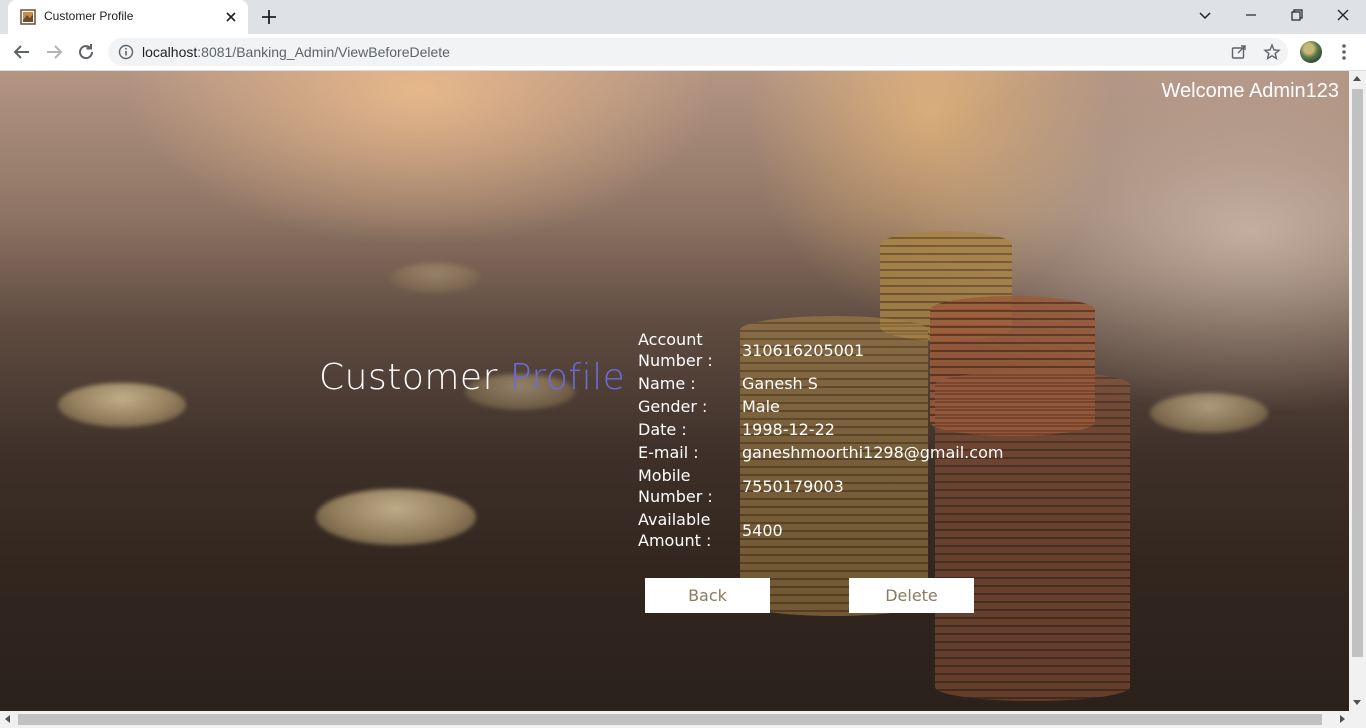  I want to click on account-number-label: Account Number :, so click(675, 350).